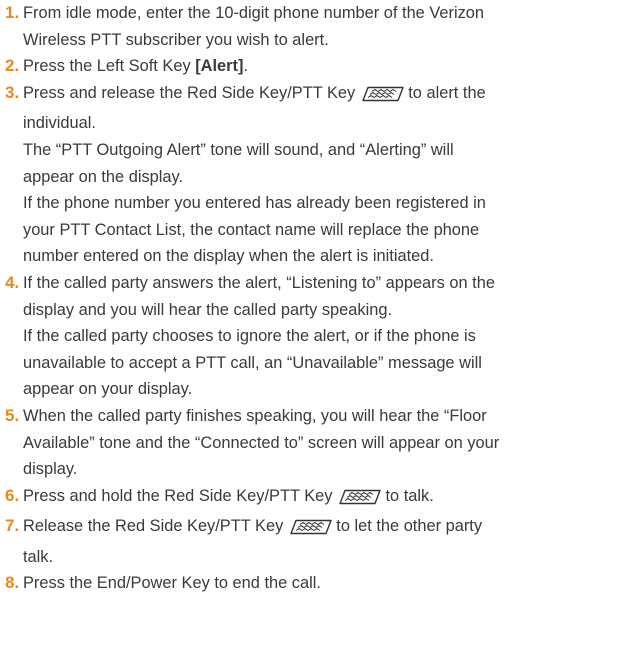  I want to click on step-text-line: display., so click(50, 469).